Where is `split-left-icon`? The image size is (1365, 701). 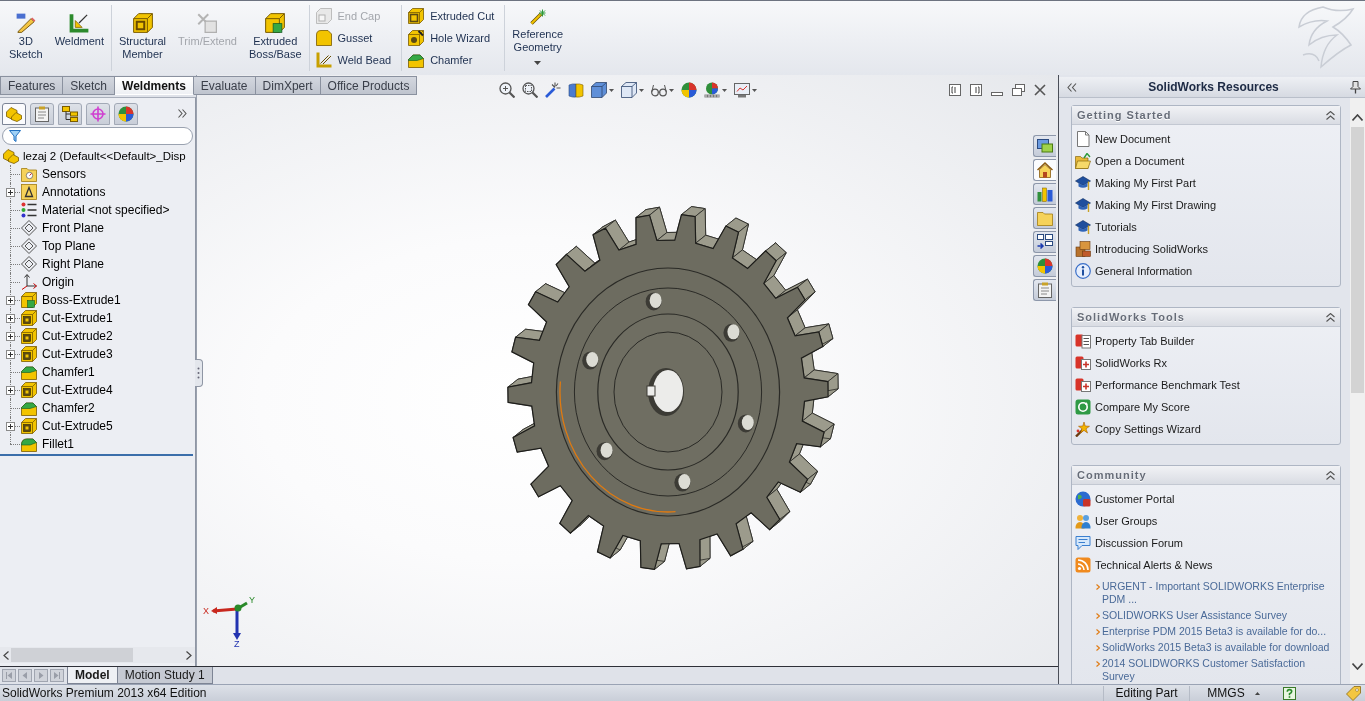
split-left-icon is located at coordinates (955, 90).